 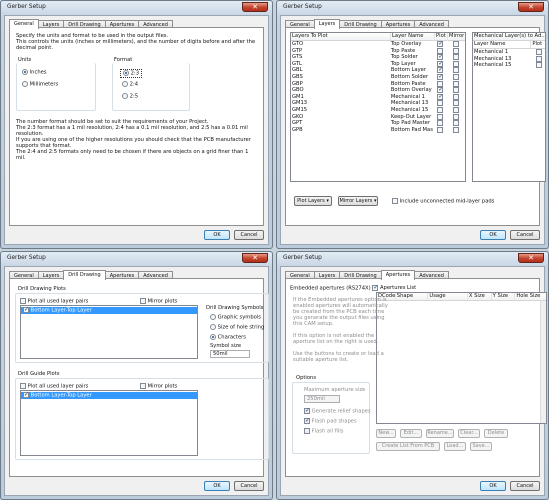 What do you see at coordinates (54, 386) in the screenshot?
I see `guide-plot-all-layer-pairs-checkbox: Plot all used layer pairs` at bounding box center [54, 386].